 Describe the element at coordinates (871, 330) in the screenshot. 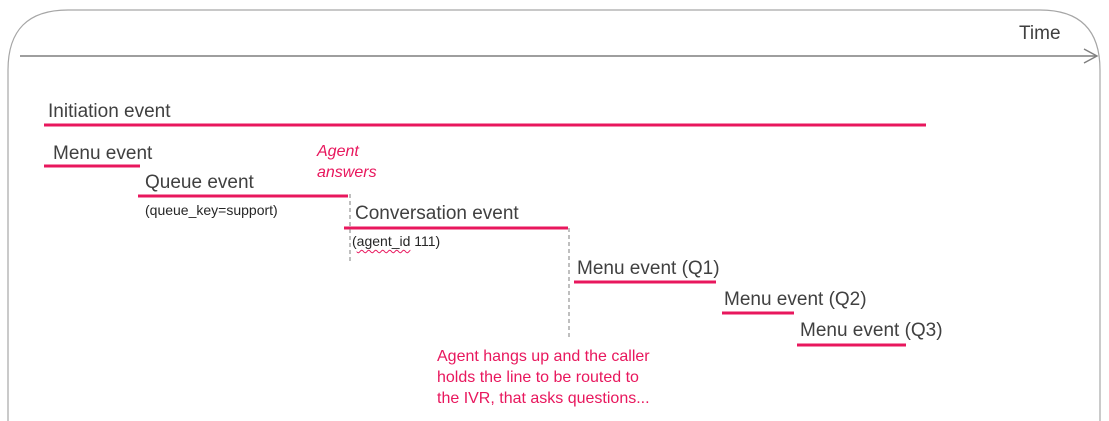

I see `menu-q3-event-label: Menu event (Q3)` at that location.